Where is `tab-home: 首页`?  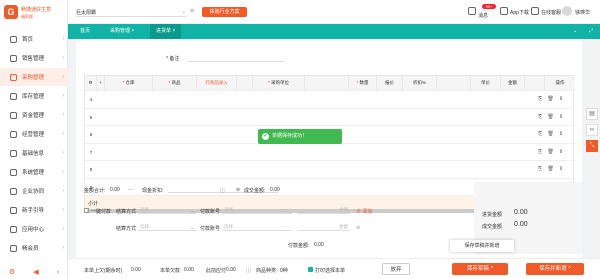 tab-home: 首页 is located at coordinates (85, 31).